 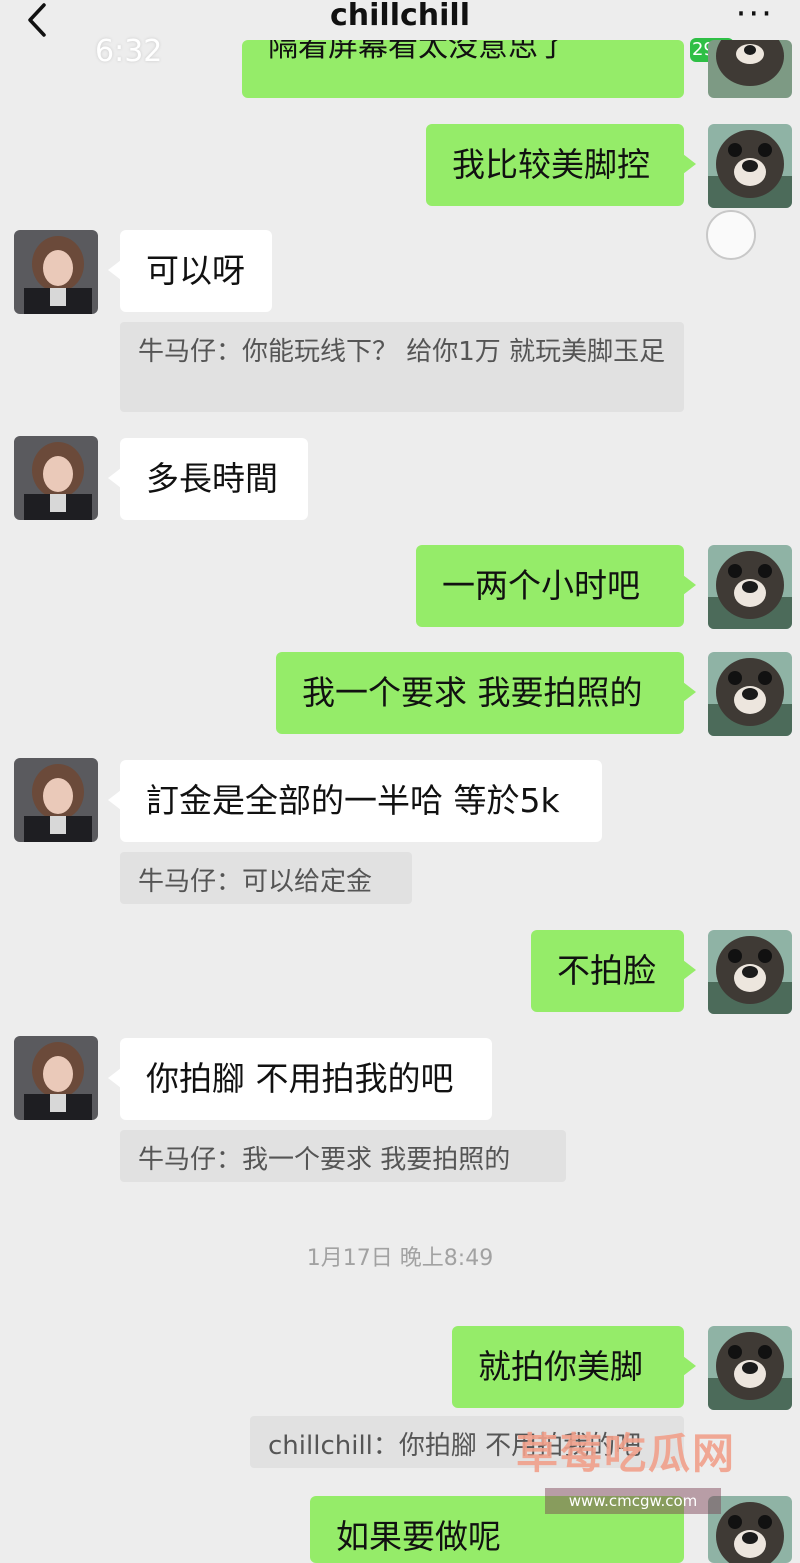 I want to click on message-bubble: 我比较美脚控, so click(x=561, y=165).